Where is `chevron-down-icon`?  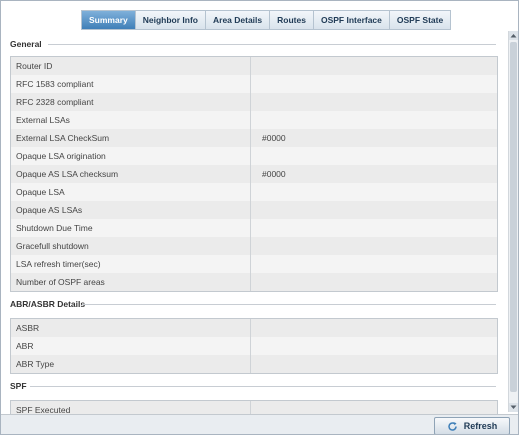
chevron-down-icon is located at coordinates (513, 407).